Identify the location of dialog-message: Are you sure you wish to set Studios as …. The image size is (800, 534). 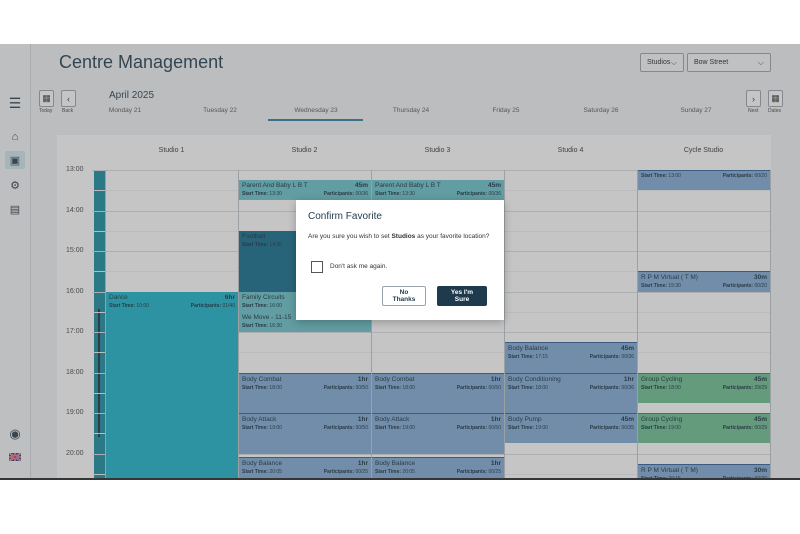
(399, 237).